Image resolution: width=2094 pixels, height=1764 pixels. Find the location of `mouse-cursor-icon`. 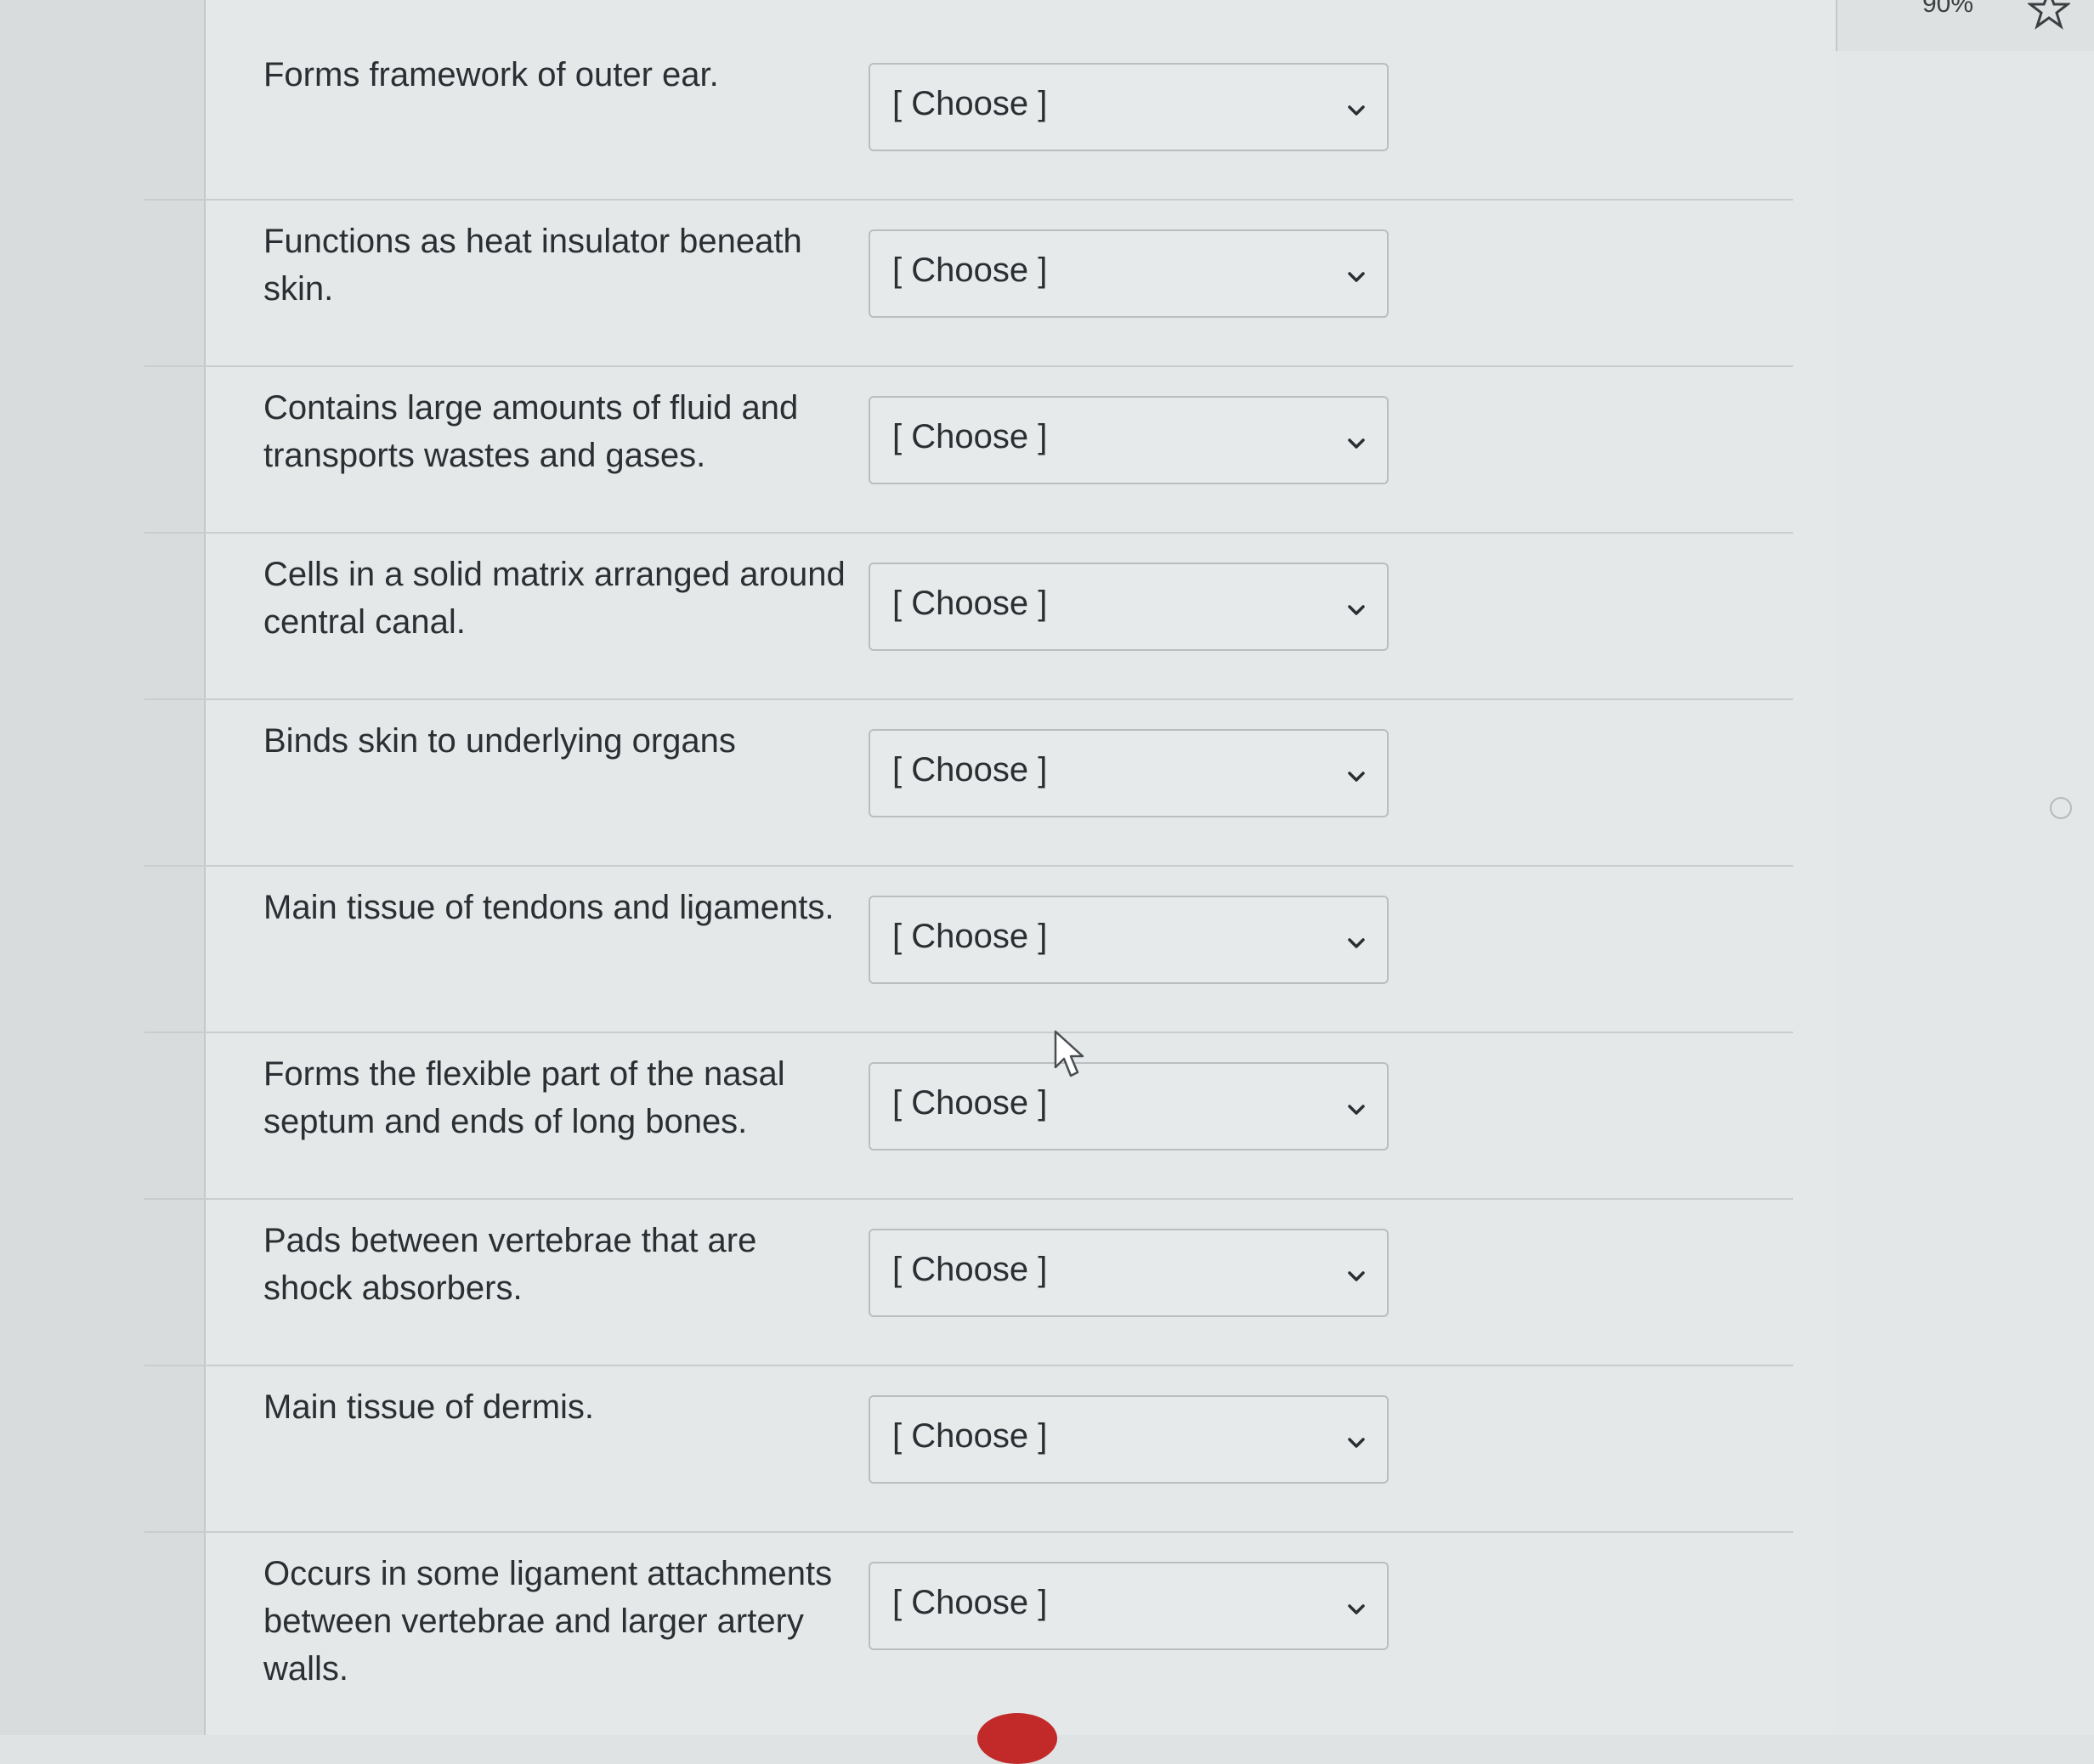

mouse-cursor-icon is located at coordinates (1069, 1053).